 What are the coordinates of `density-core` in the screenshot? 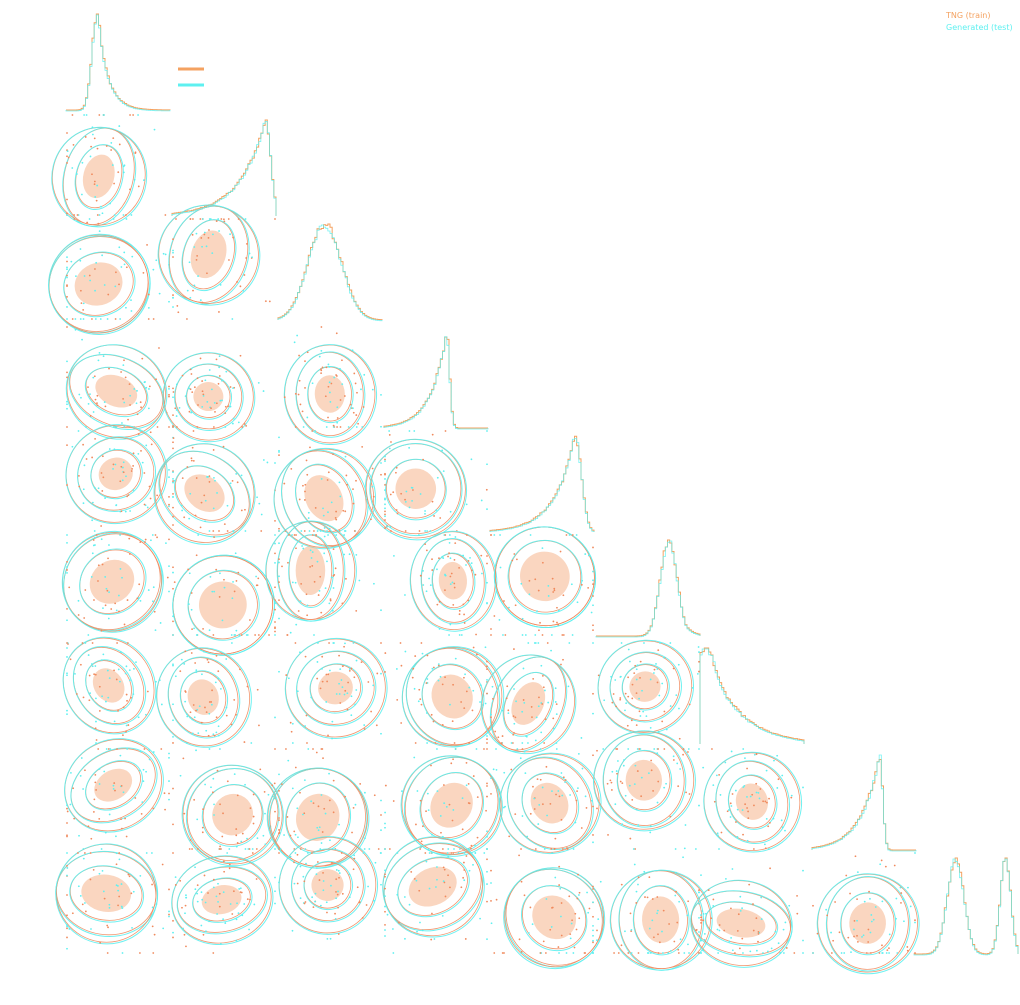 It's located at (453, 580).